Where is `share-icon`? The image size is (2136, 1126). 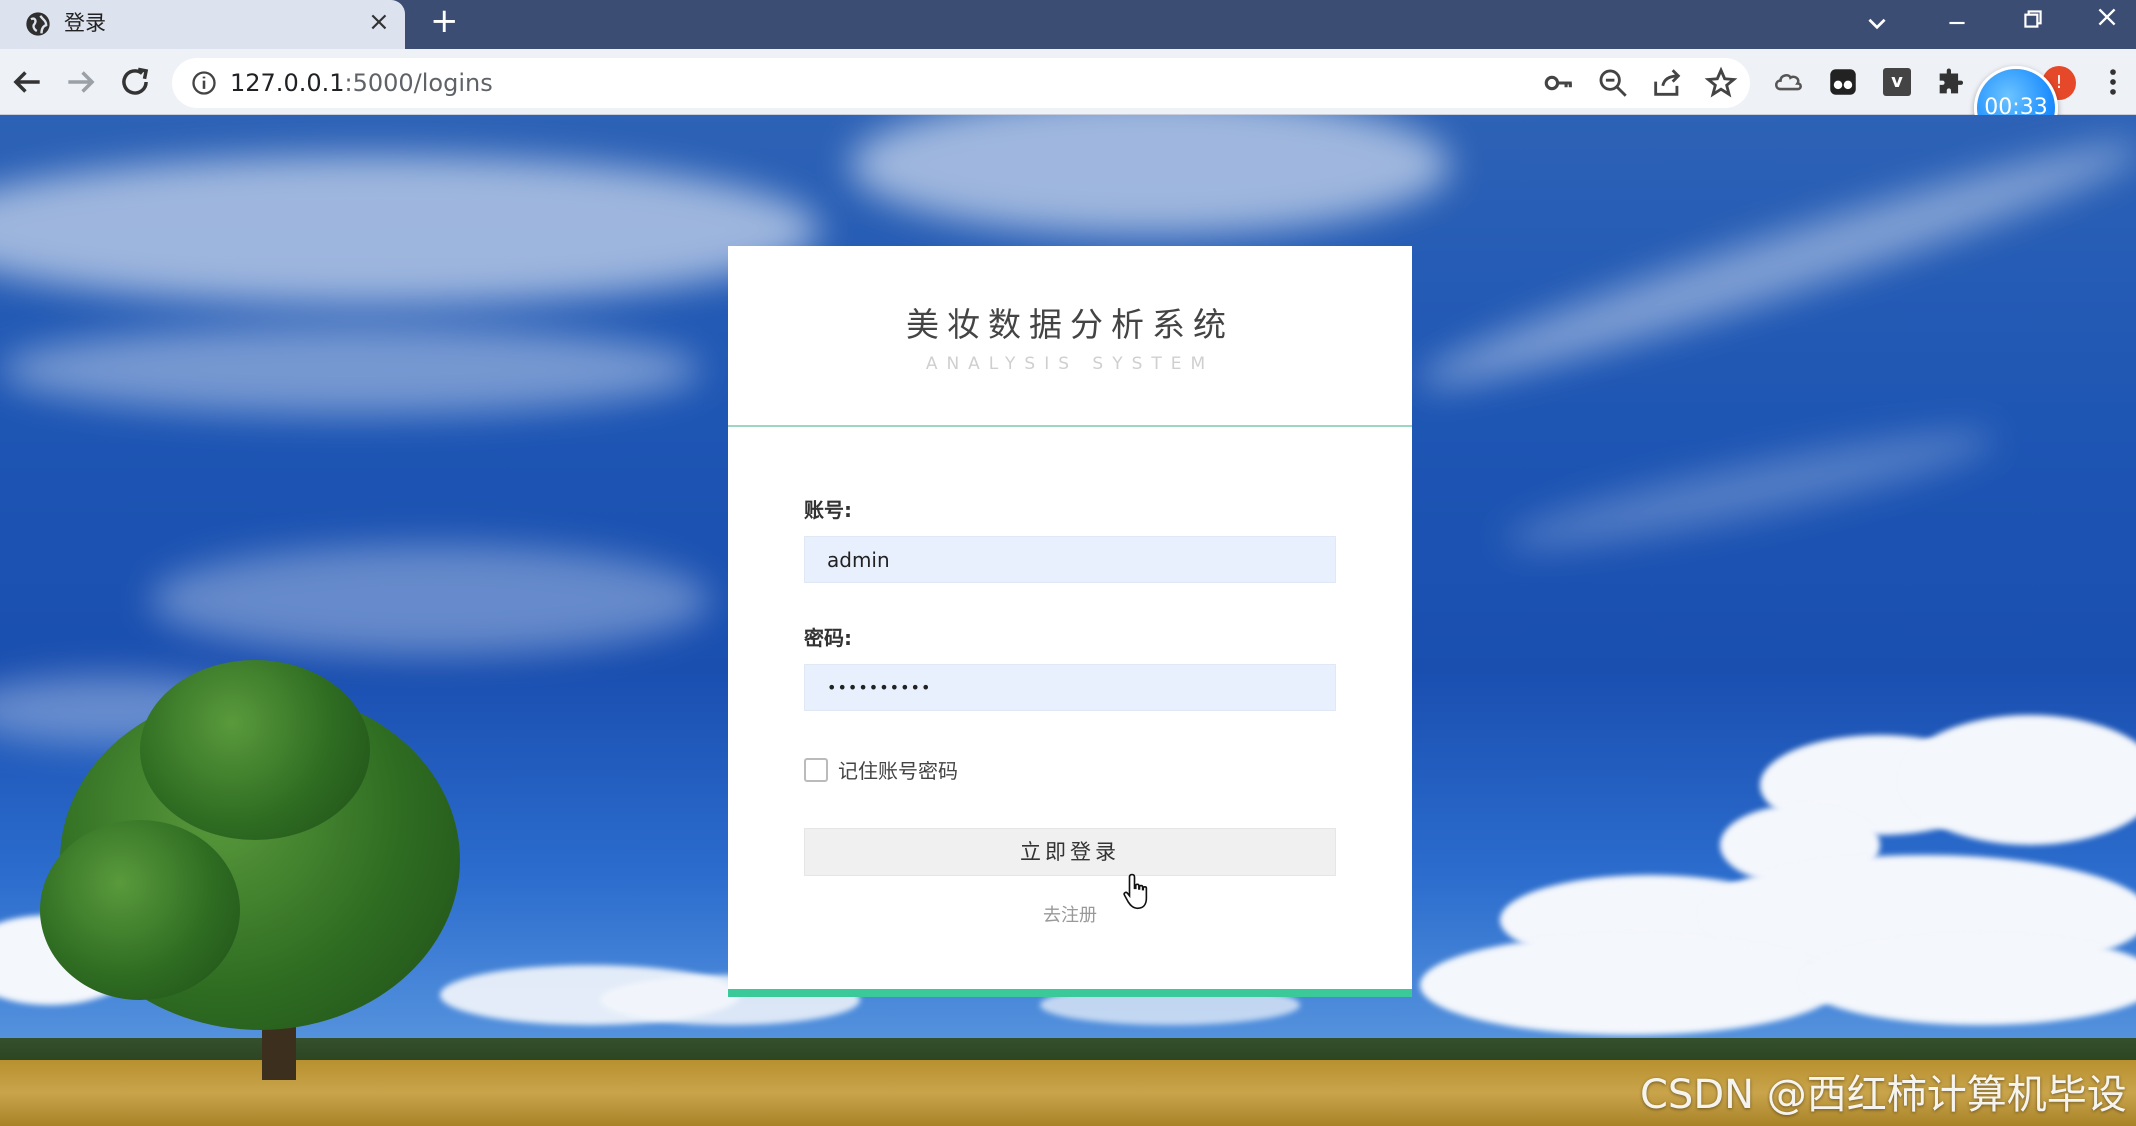
share-icon is located at coordinates (1667, 83).